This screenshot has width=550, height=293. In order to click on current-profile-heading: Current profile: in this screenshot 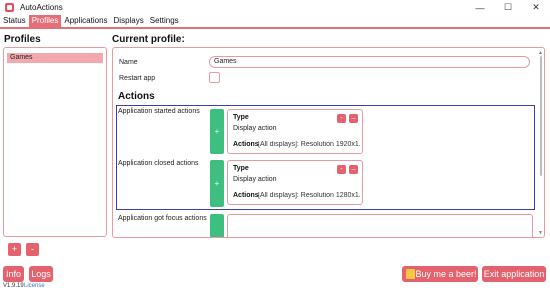, I will do `click(148, 39)`.